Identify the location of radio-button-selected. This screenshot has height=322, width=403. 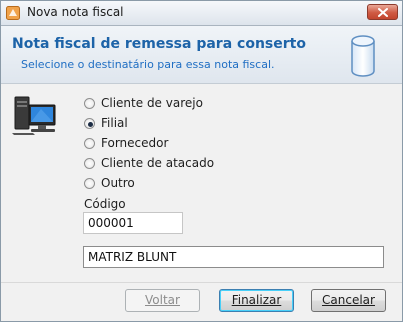
(89, 123).